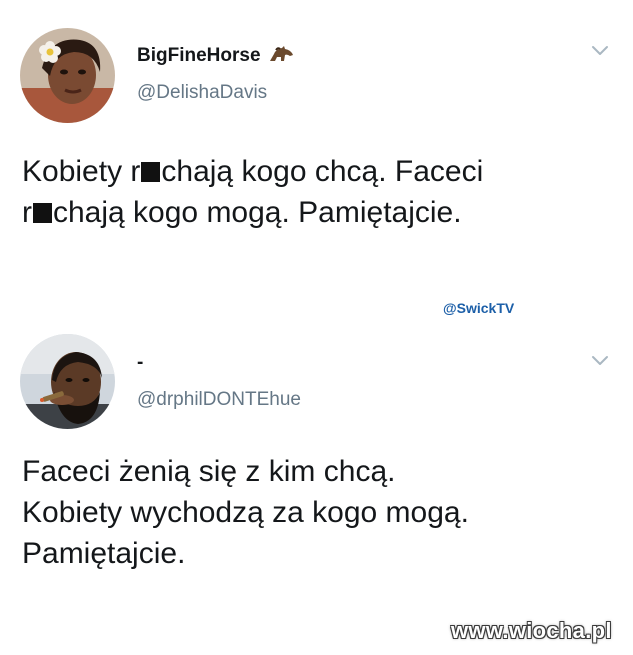 The width and height of the screenshot is (633, 655). I want to click on tweet-text-line: Kobiety wychodzą za kogo mogą., so click(245, 512).